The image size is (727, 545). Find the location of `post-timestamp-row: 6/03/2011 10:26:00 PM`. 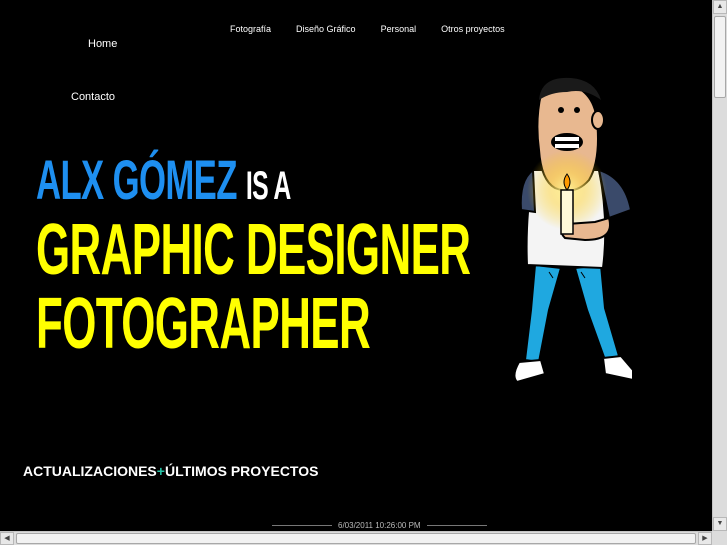

post-timestamp-row: 6/03/2011 10:26:00 PM is located at coordinates (379, 525).